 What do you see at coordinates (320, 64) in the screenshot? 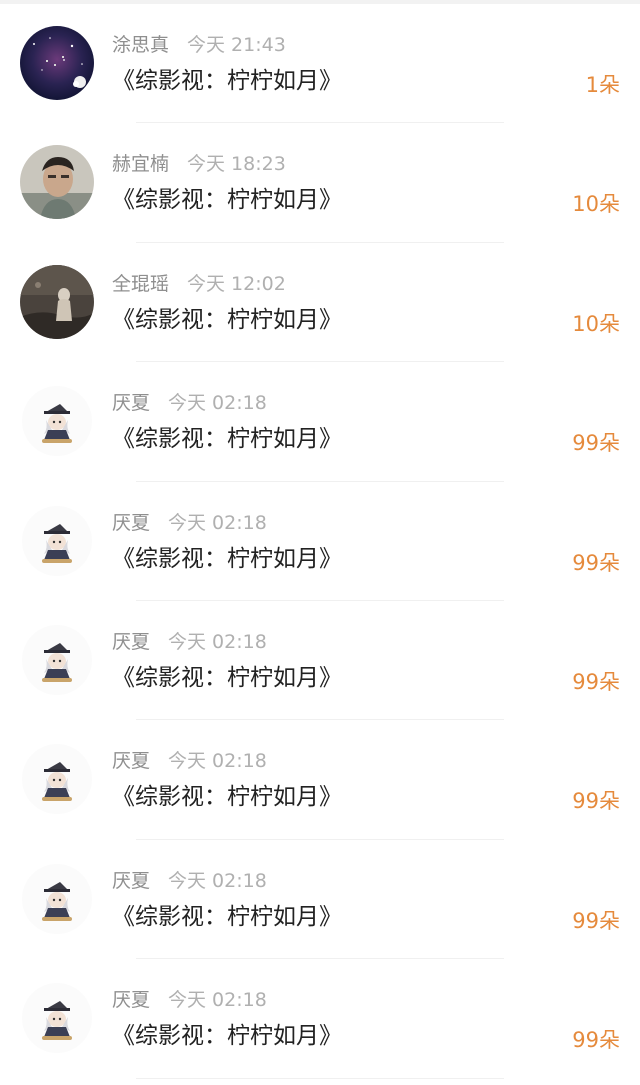
I see `list-item: 涂思真 今天 21:43 《综影视：柠柠如月》 1朵` at bounding box center [320, 64].